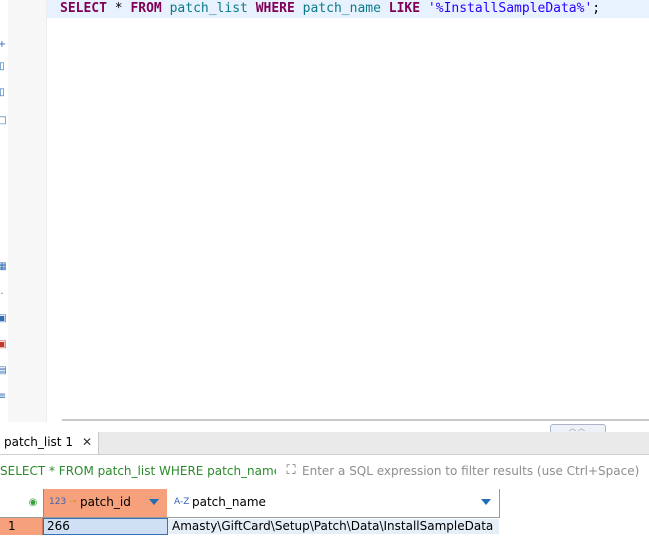 This screenshot has width=649, height=537. Describe the element at coordinates (3, 121) in the screenshot. I see `panel-icon: □` at that location.